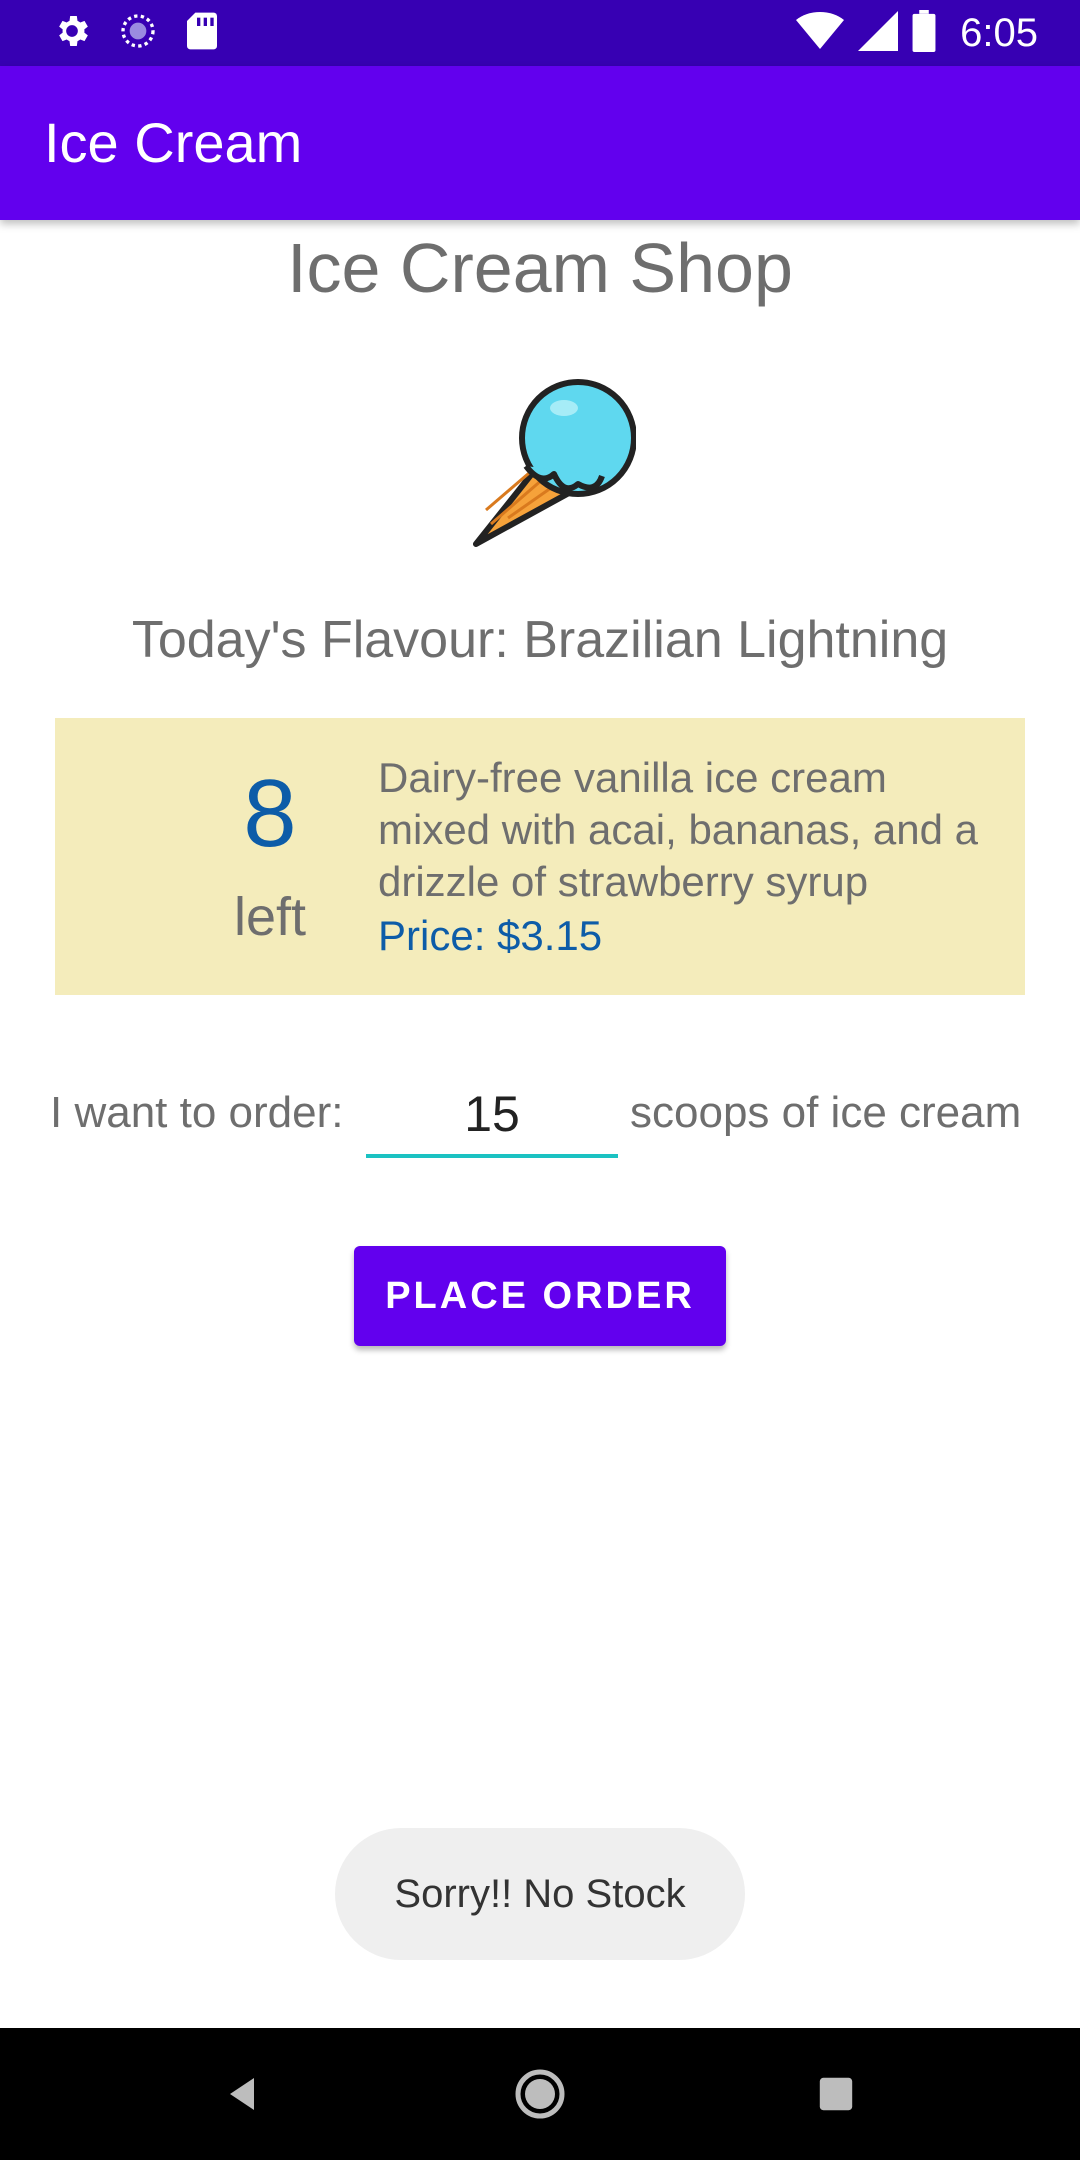 Image resolution: width=1080 pixels, height=2160 pixels. I want to click on status-icons-left, so click(136, 33).